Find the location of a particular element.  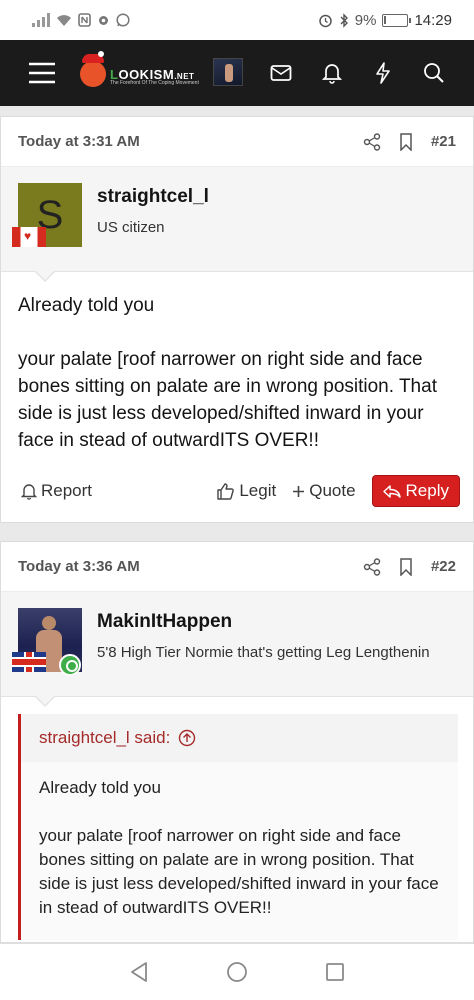

post-date: Today at 3:31 AM is located at coordinates (190, 141).